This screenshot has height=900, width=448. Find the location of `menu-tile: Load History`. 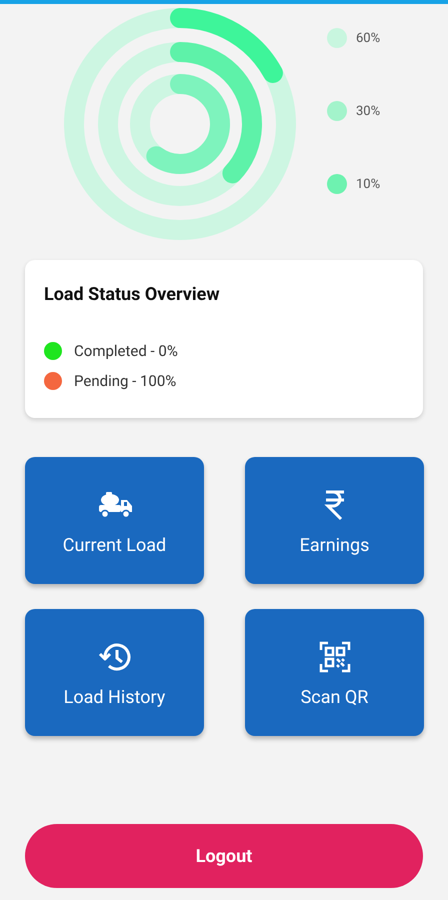

menu-tile: Load History is located at coordinates (114, 672).